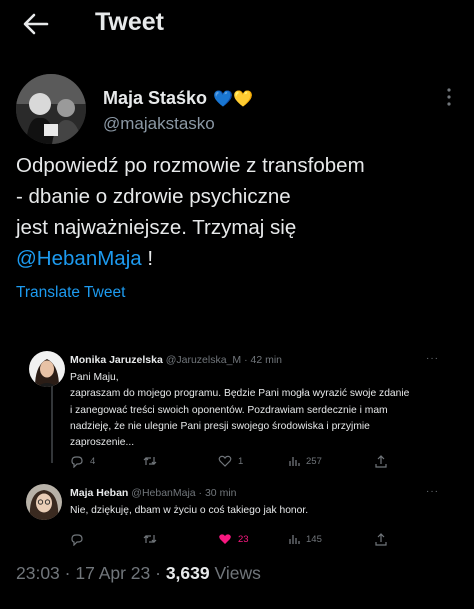 This screenshot has width=474, height=609. Describe the element at coordinates (223, 360) in the screenshot. I see `reply-meta: @Jaruzelska_M · 42 min` at that location.